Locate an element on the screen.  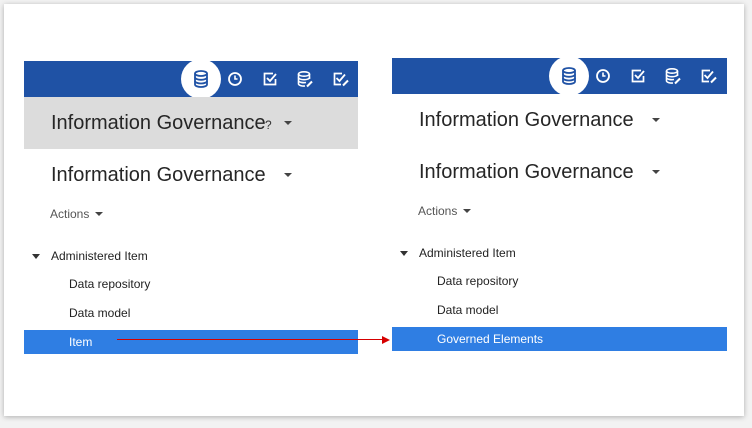
tree-item-selected: Governed Elements is located at coordinates (559, 339).